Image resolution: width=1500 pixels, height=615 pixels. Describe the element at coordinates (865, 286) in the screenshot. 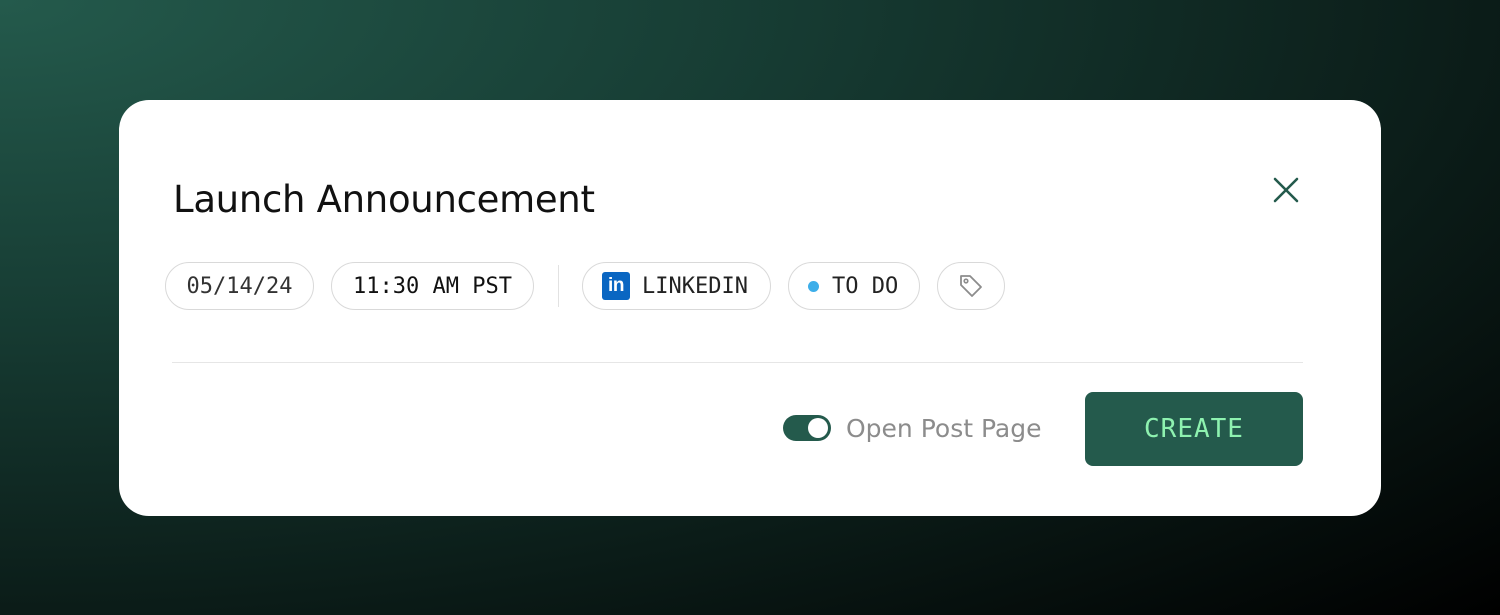

I see `status-label: TO DO` at that location.